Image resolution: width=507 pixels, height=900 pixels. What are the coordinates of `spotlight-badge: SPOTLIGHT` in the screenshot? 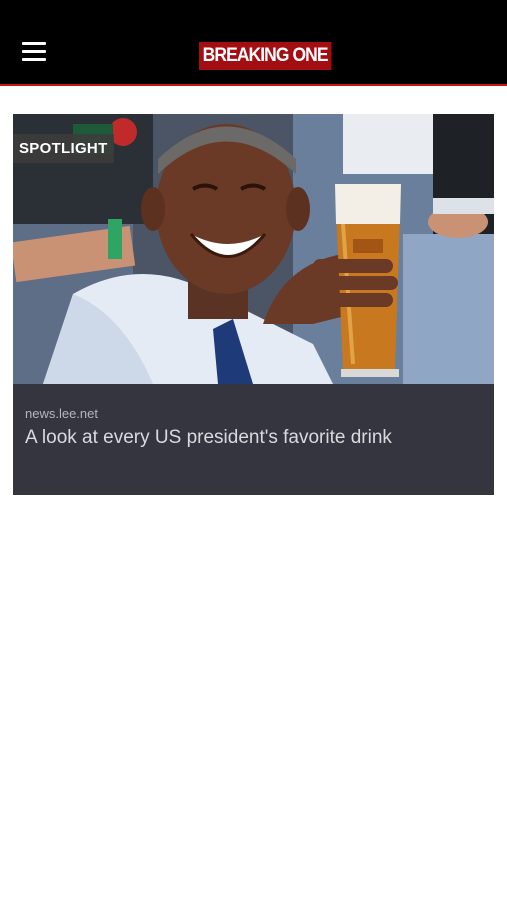 It's located at (63, 148).